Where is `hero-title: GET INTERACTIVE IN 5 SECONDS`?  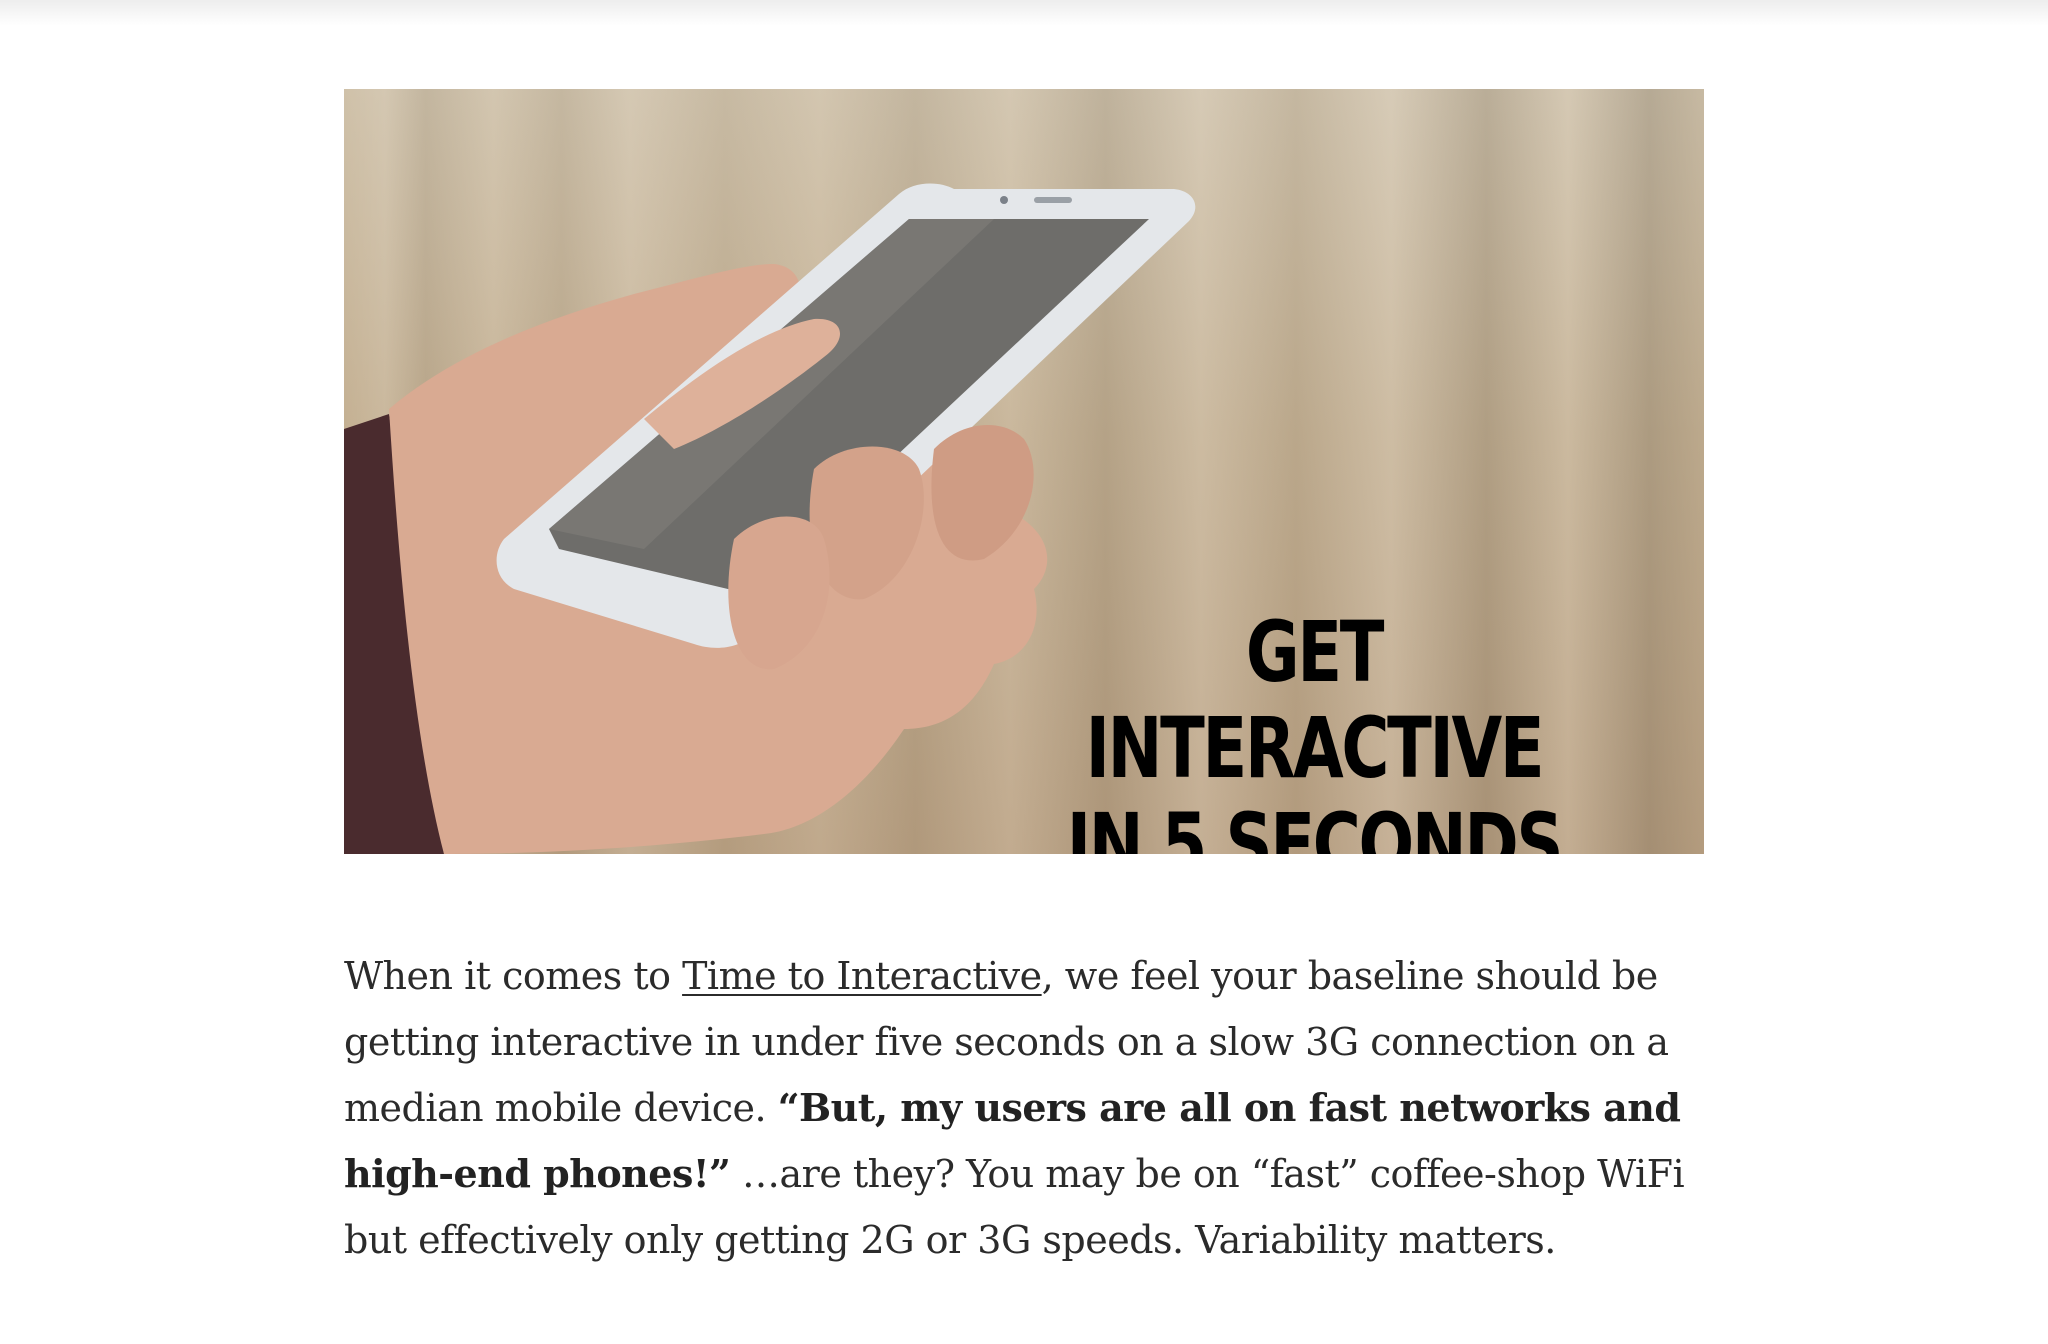 hero-title: GET INTERACTIVE IN 5 SECONDS is located at coordinates (1314, 729).